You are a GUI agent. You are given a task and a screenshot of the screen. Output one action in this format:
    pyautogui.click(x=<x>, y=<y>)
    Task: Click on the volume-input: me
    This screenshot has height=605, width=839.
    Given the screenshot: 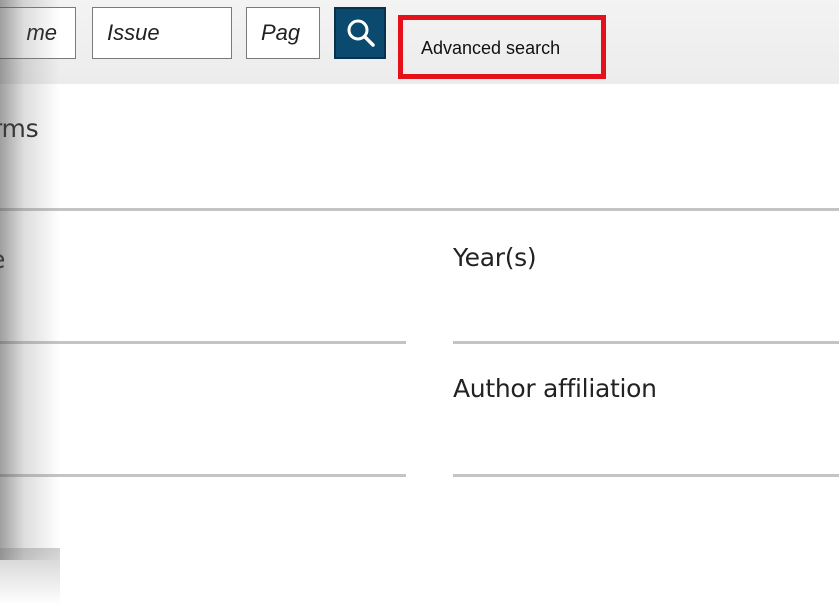 What is the action you would take?
    pyautogui.click(x=38, y=33)
    